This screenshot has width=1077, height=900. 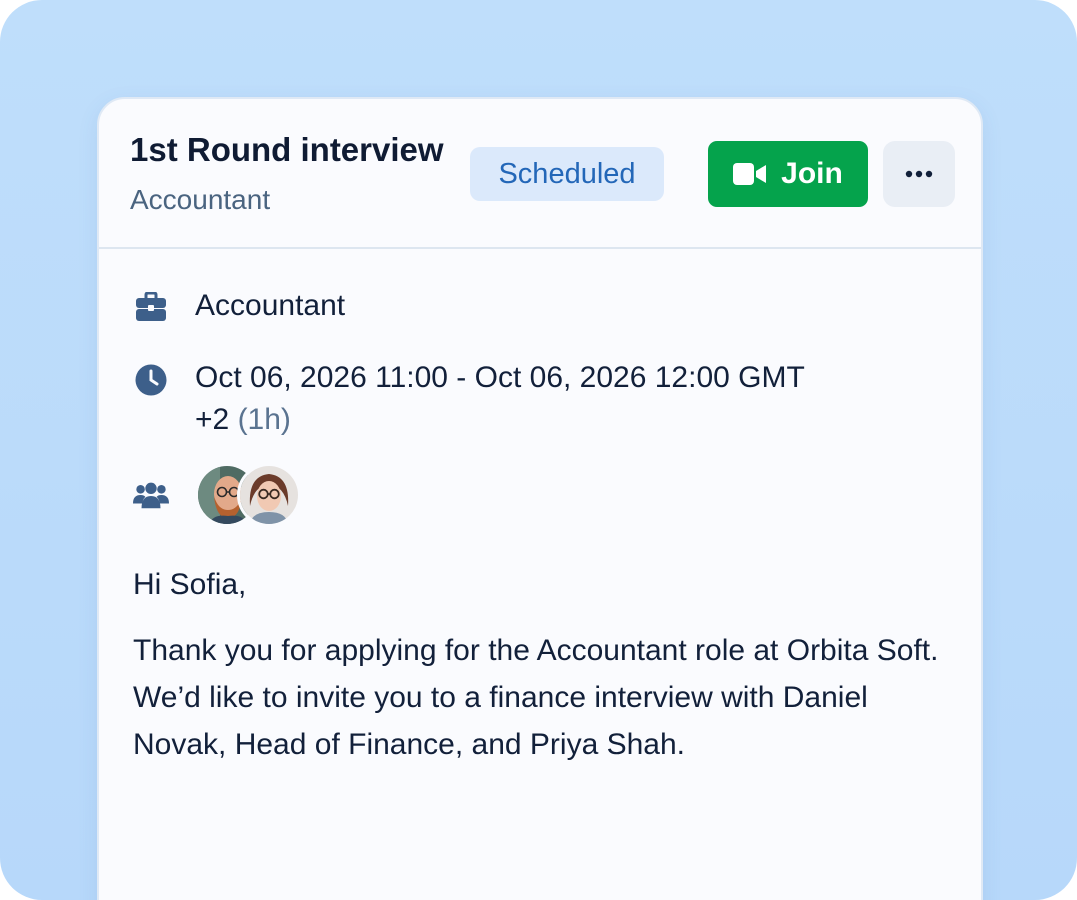 I want to click on briefcase-icon, so click(x=151, y=303).